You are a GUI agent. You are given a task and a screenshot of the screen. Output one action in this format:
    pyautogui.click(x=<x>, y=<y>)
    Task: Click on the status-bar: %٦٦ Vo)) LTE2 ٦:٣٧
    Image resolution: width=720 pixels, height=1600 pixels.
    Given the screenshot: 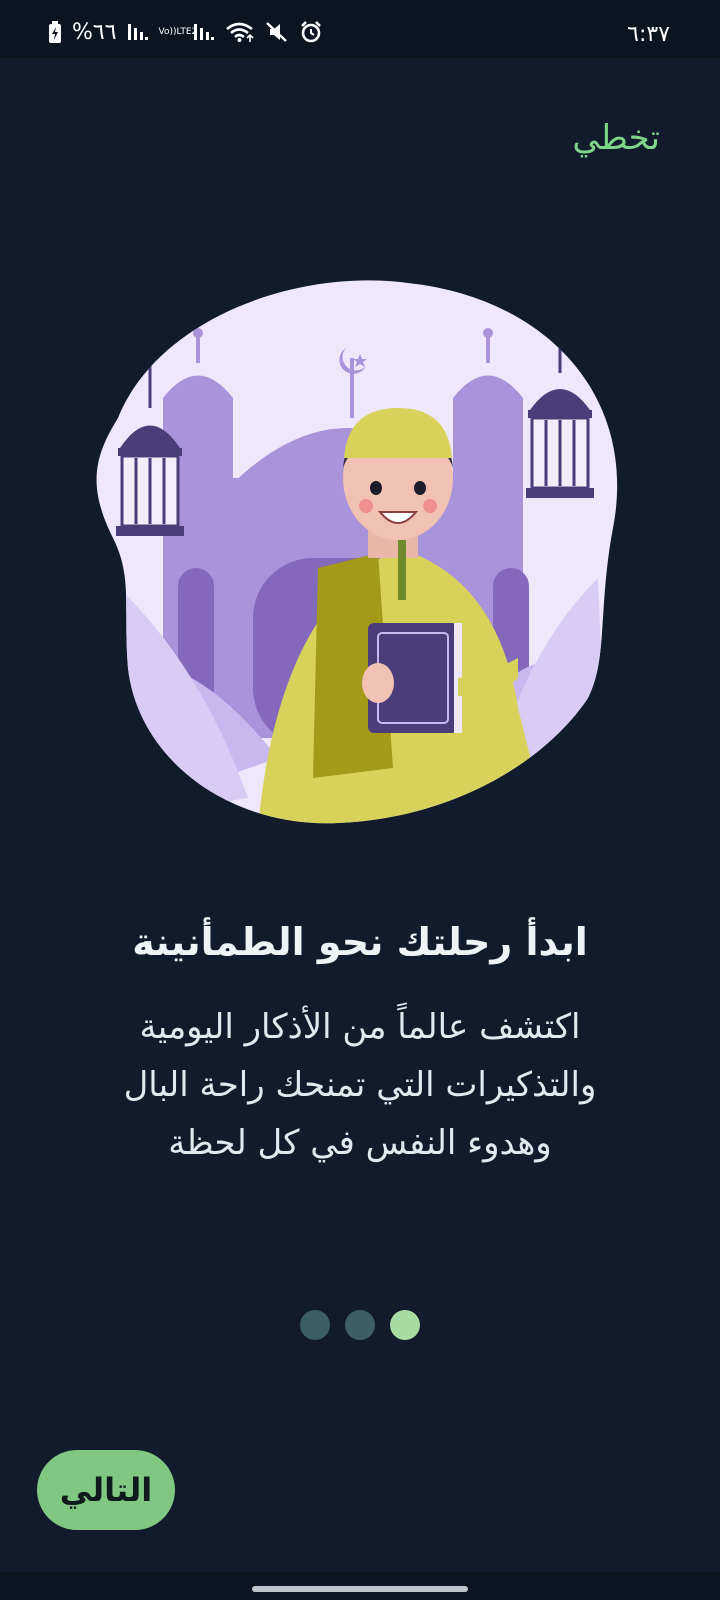 What is the action you would take?
    pyautogui.click(x=360, y=29)
    